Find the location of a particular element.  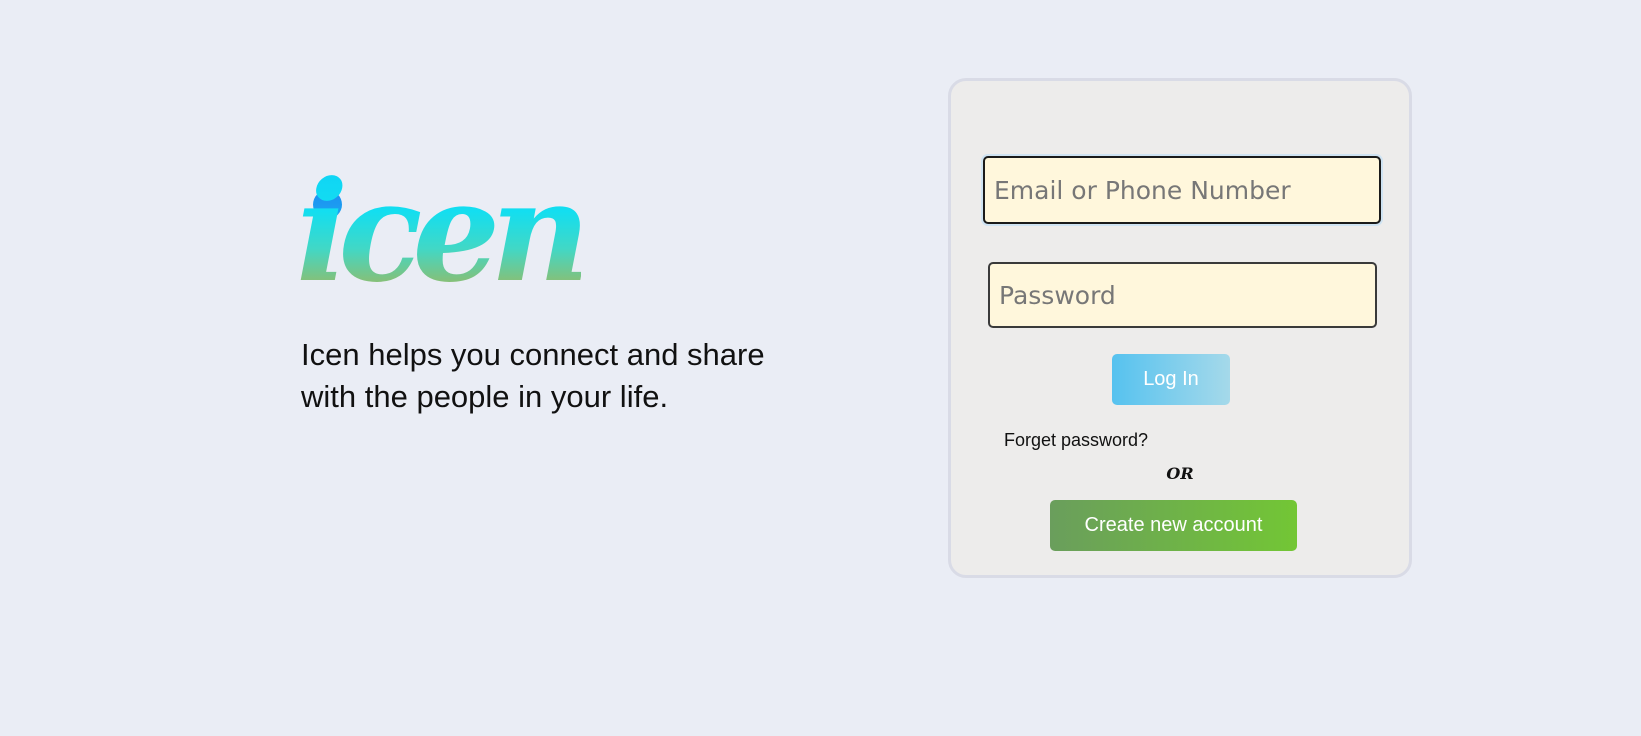

email-field is located at coordinates (1182, 190).